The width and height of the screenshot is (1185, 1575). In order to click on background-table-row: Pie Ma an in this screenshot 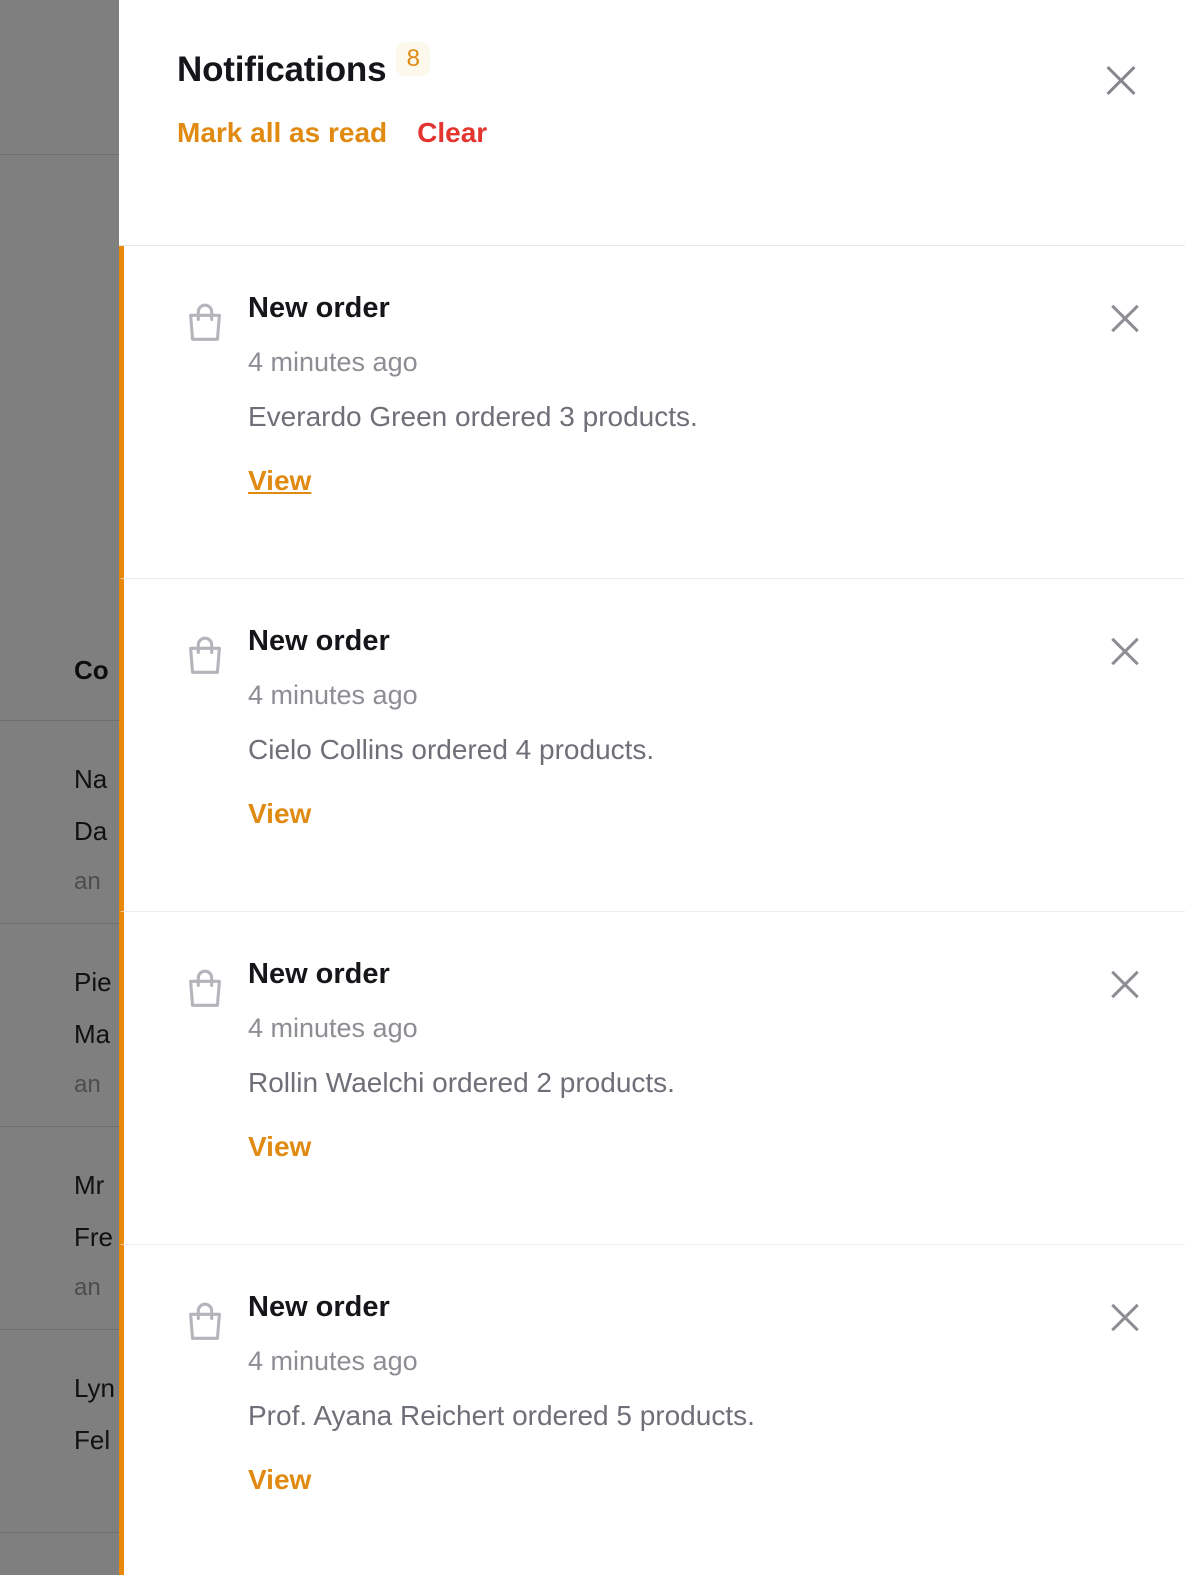, I will do `click(62, 1025)`.